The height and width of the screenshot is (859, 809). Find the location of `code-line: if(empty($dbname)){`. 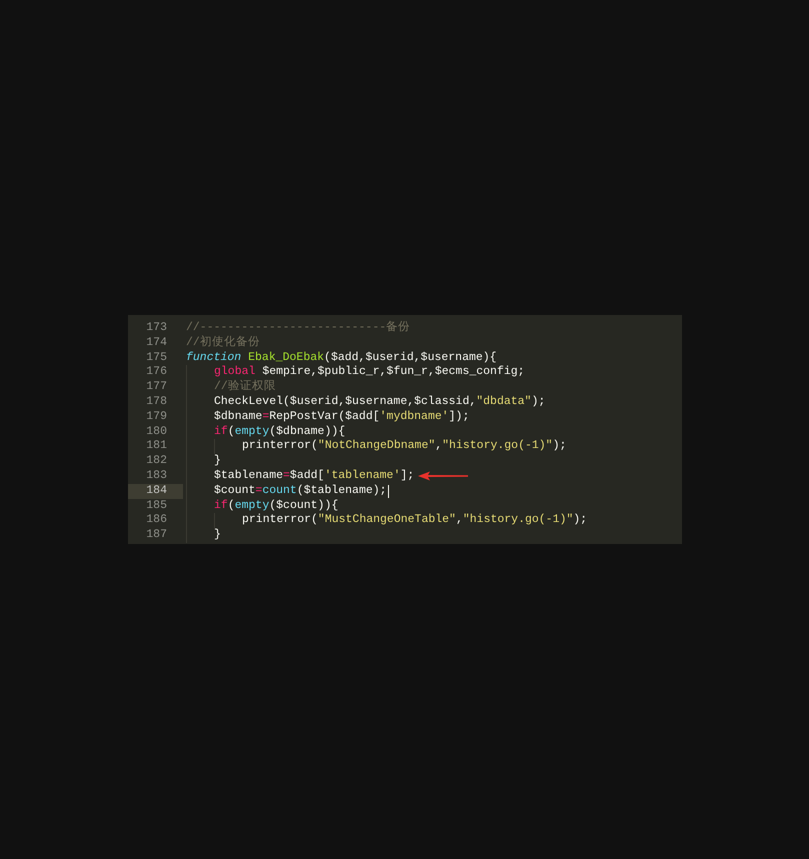

code-line: if(empty($dbname)){ is located at coordinates (280, 432).